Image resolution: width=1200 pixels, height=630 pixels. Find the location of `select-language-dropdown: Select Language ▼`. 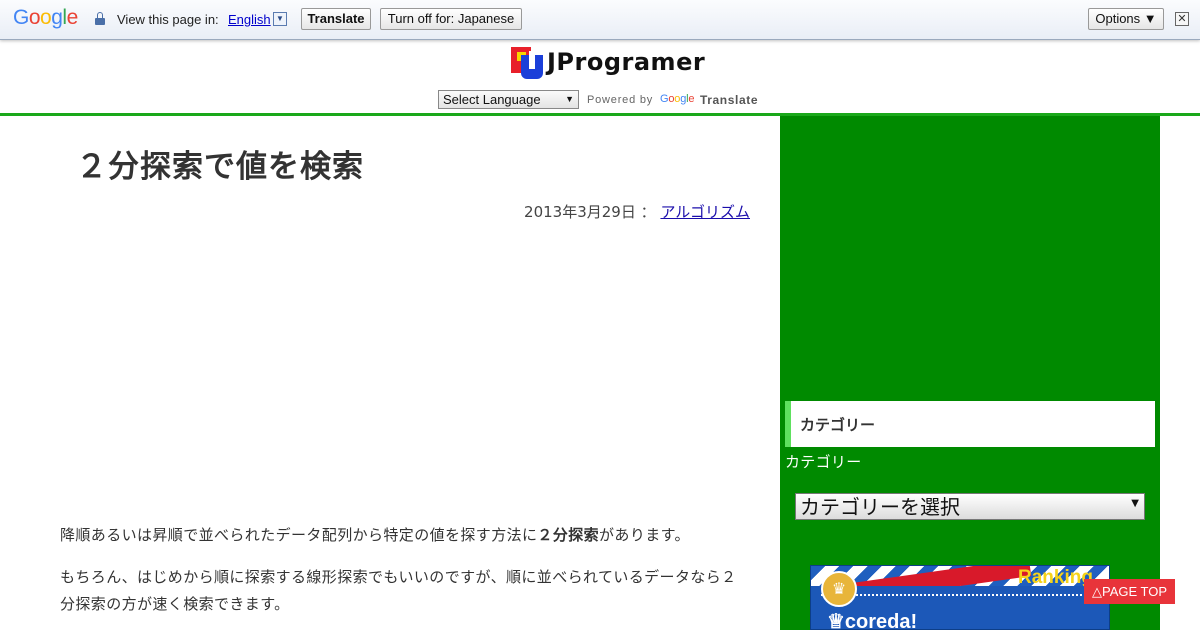

select-language-dropdown: Select Language ▼ is located at coordinates (508, 99).